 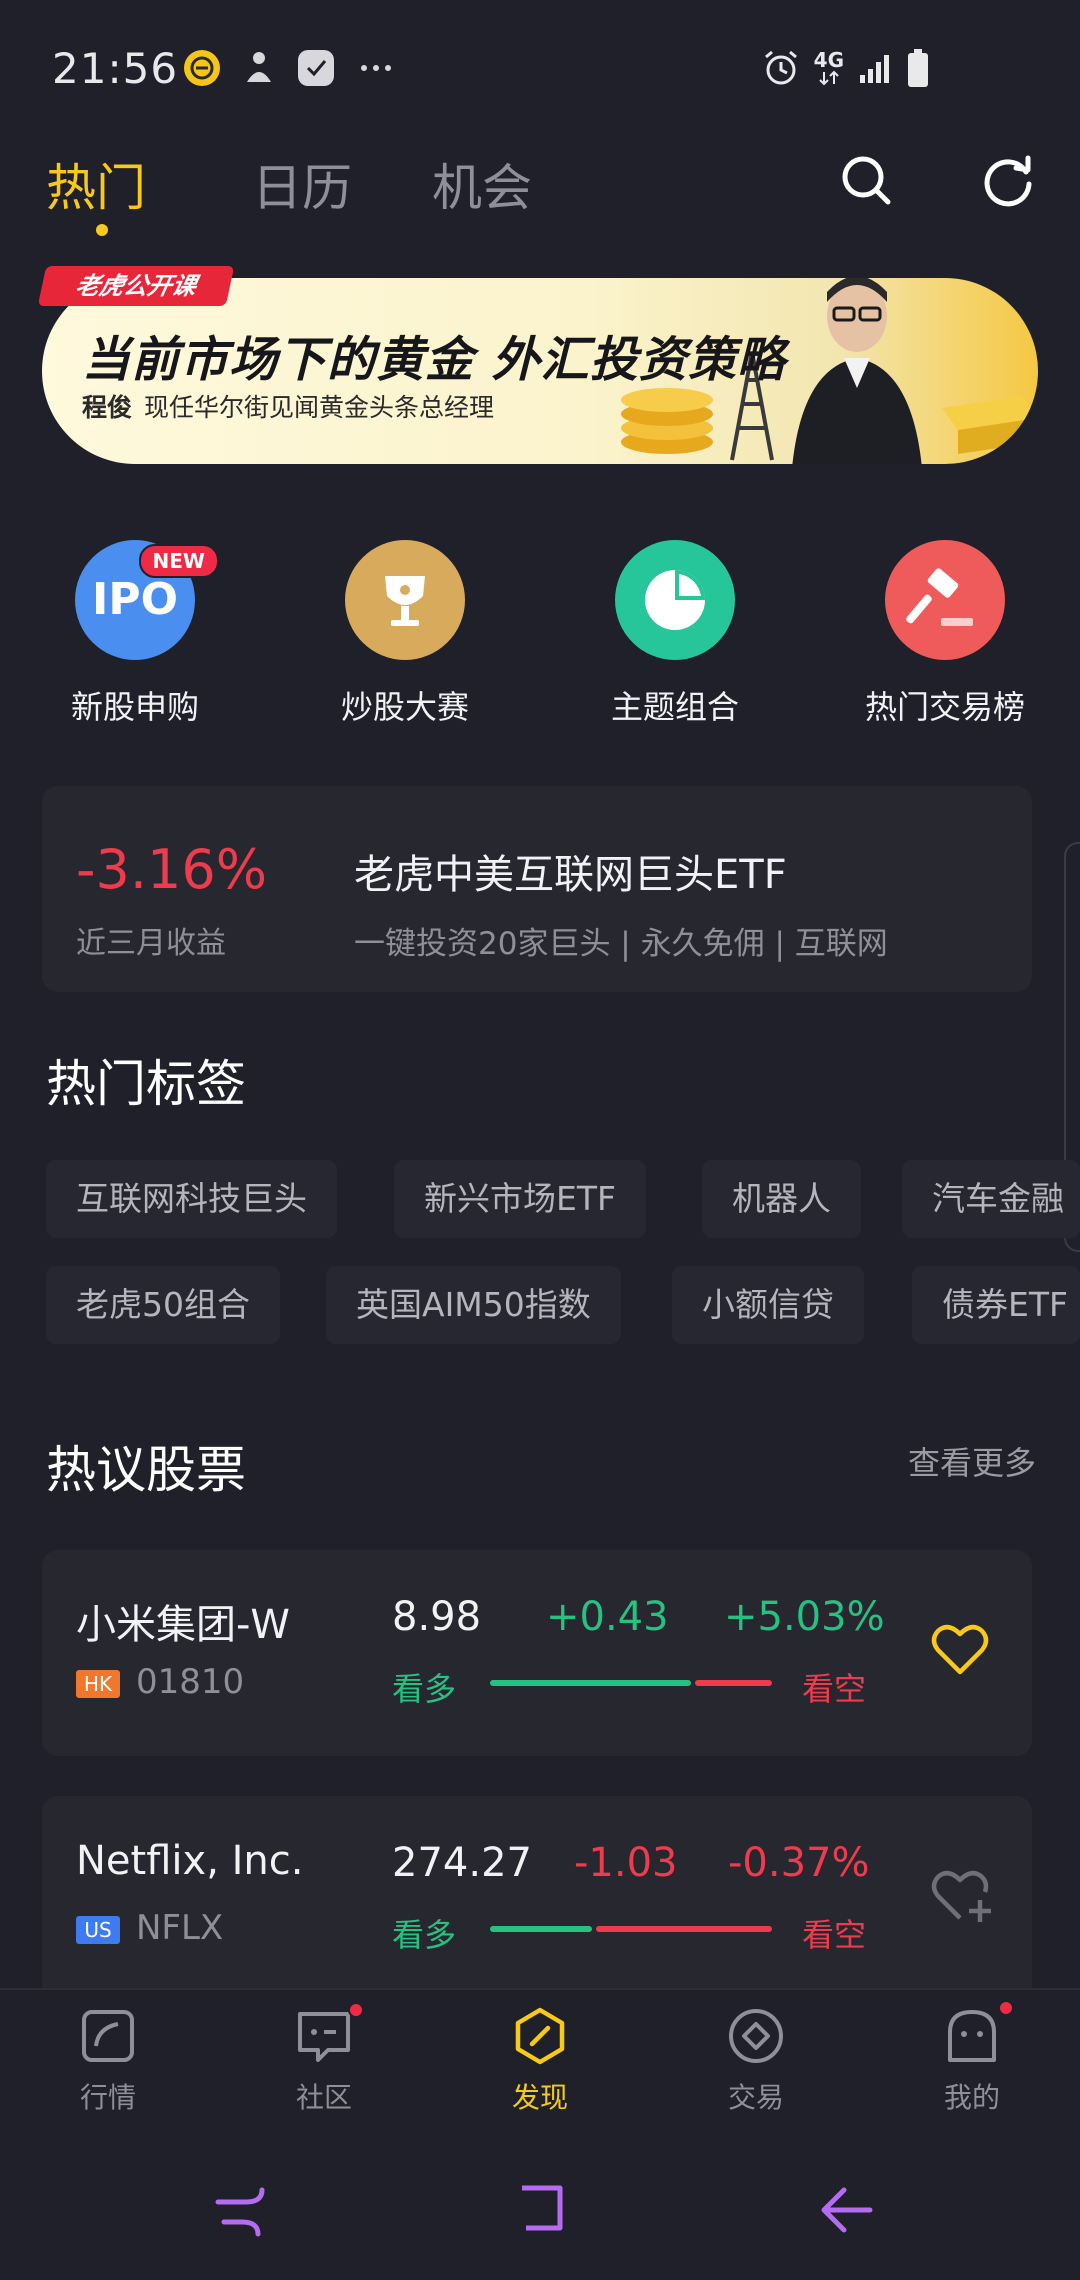 I want to click on banner-tag: 老虎公开课, so click(x=136, y=286).